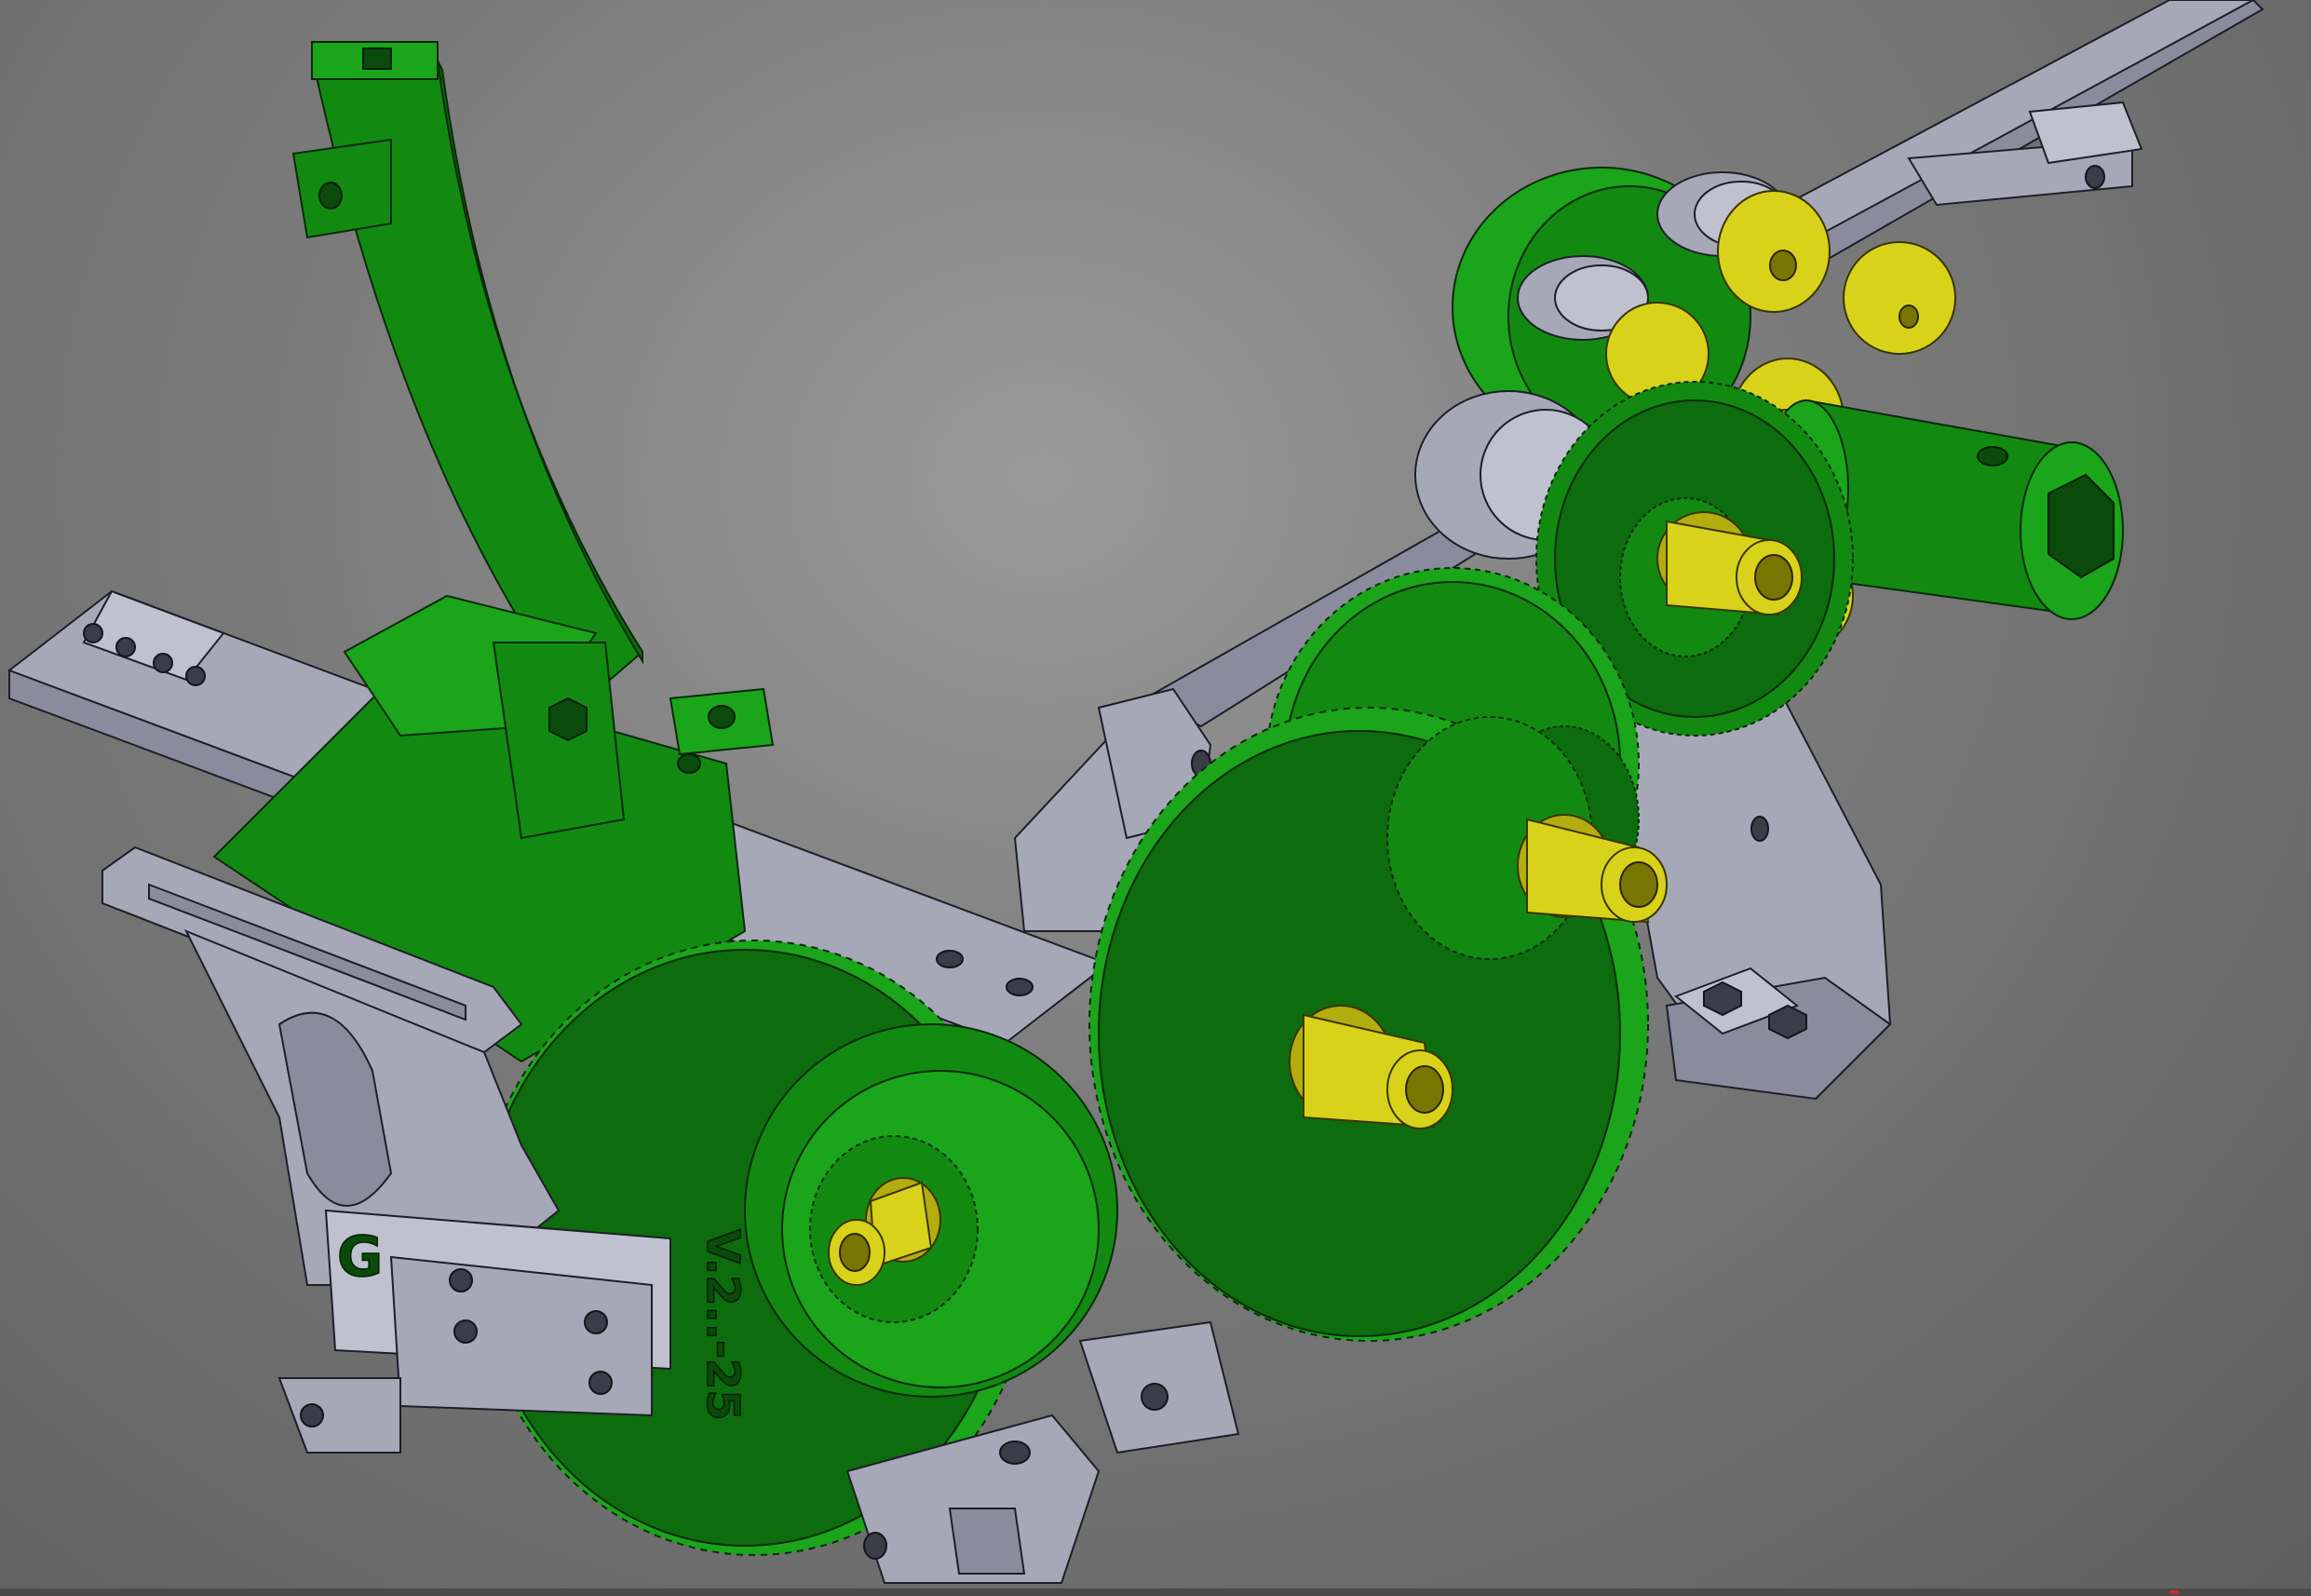 The image size is (2311, 1596). Describe the element at coordinates (1155, 1592) in the screenshot. I see `status-bar` at that location.